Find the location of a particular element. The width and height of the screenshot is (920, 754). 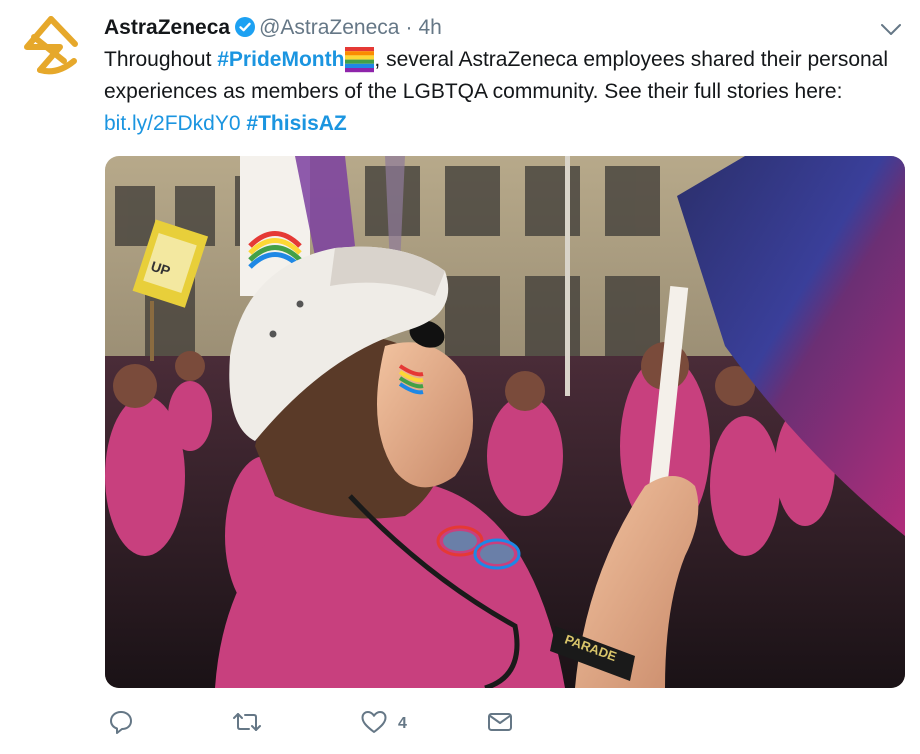

retweet-icon is located at coordinates (247, 724).